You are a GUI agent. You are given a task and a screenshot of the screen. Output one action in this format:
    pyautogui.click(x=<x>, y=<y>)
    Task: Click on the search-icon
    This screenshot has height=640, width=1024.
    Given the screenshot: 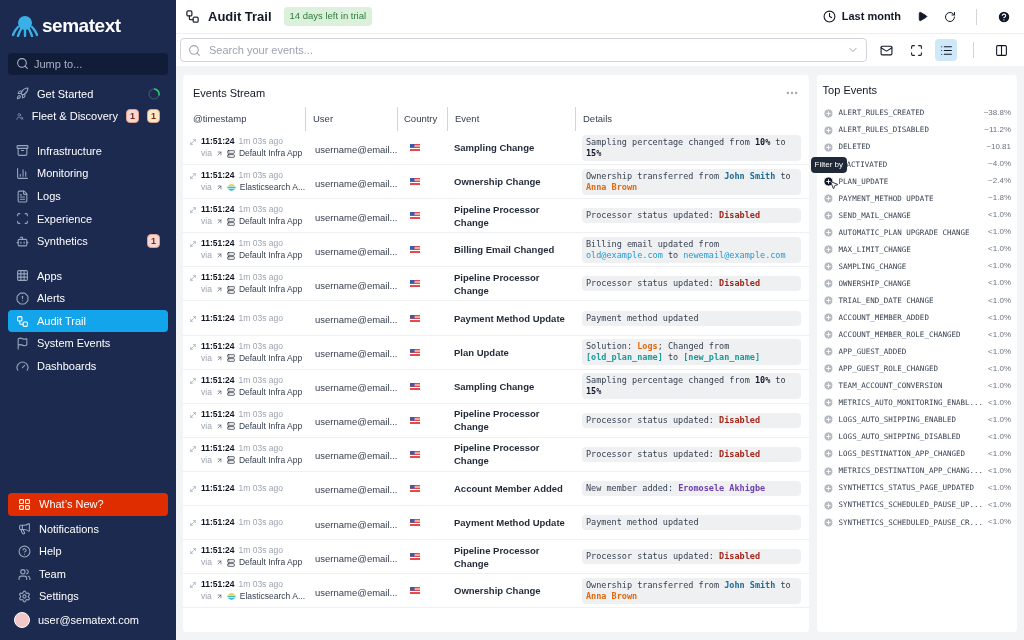 What is the action you would take?
    pyautogui.click(x=194, y=50)
    